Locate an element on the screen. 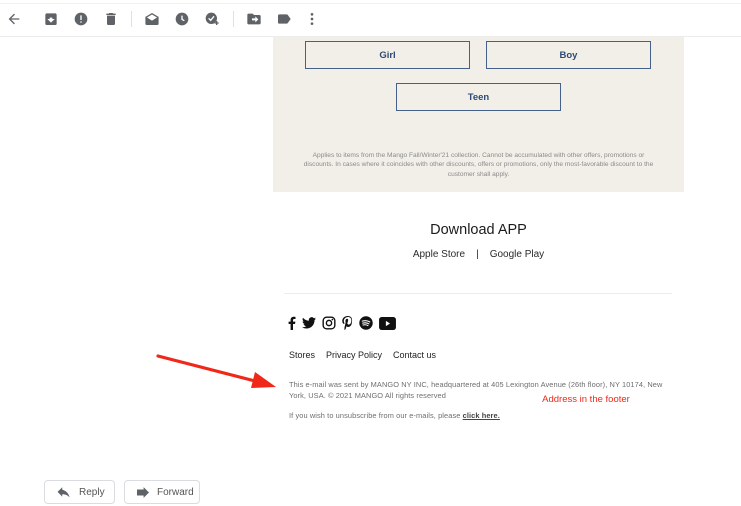  mark-unread-button is located at coordinates (152, 19).